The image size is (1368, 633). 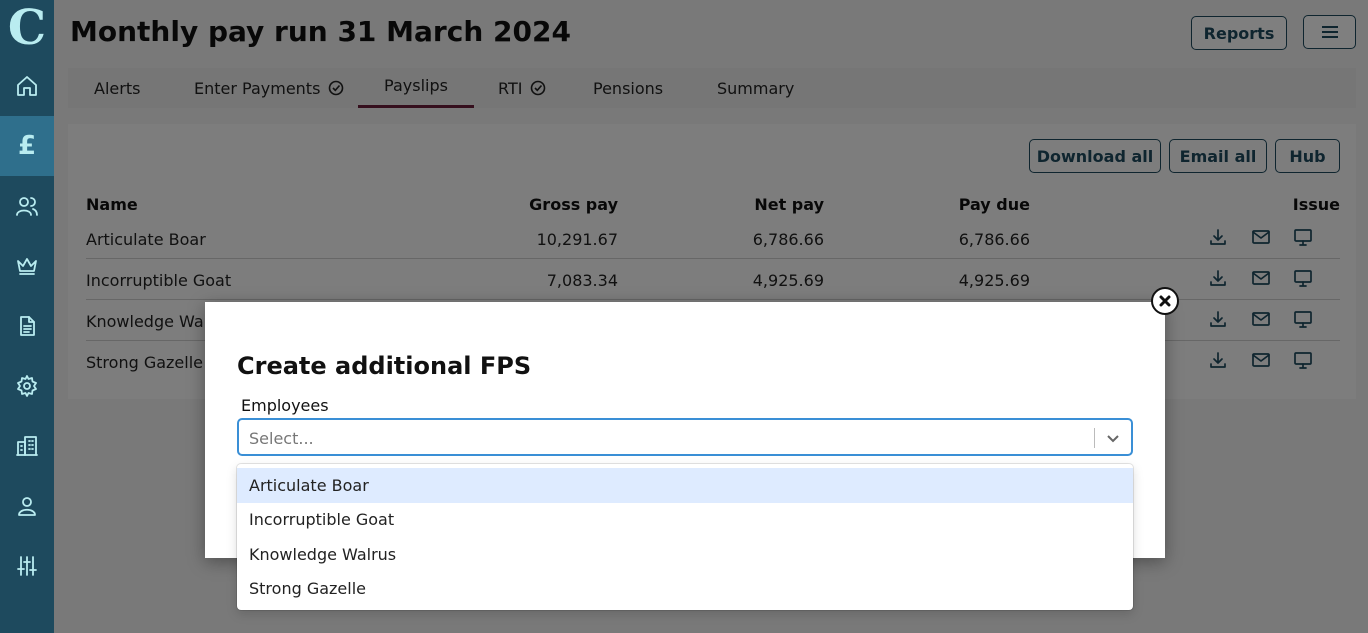 I want to click on dropdown-option: Knowledge Walrus, so click(x=685, y=554).